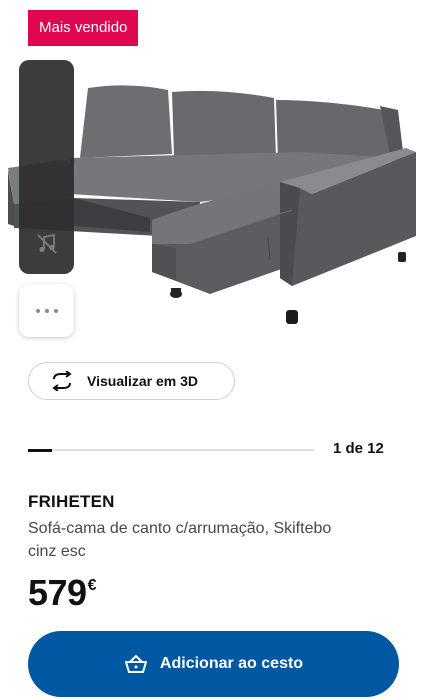 The height and width of the screenshot is (700, 427). What do you see at coordinates (40, 450) in the screenshot?
I see `gallery-progress-fill` at bounding box center [40, 450].